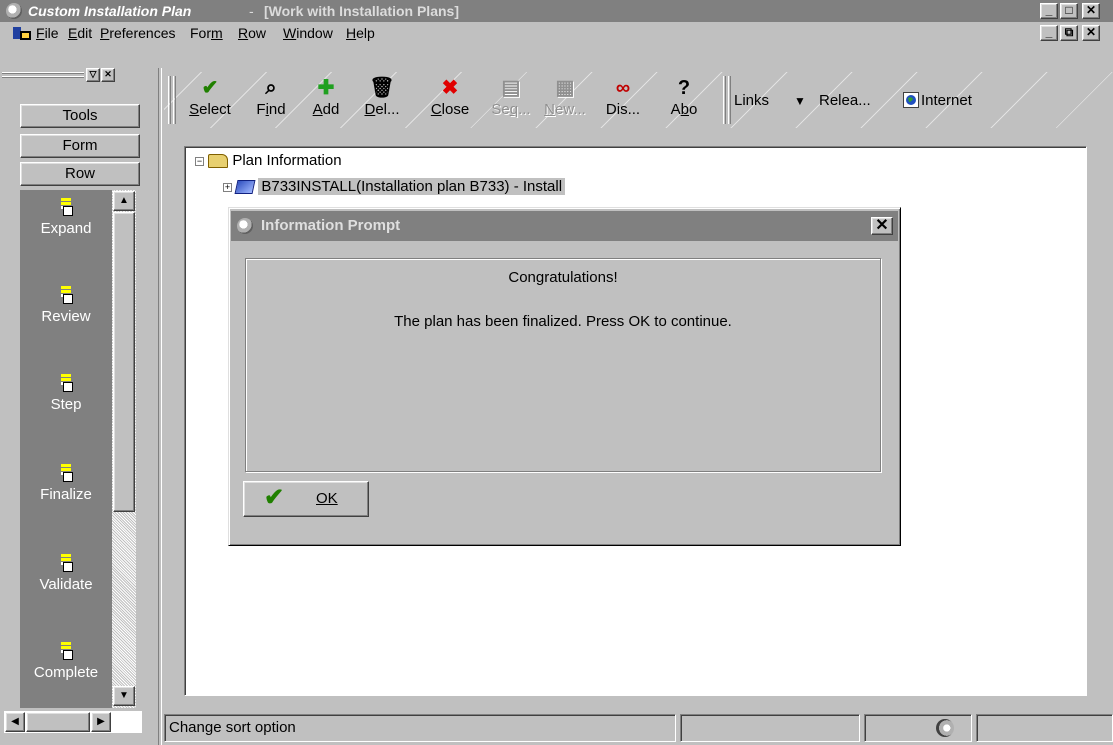 This screenshot has height=745, width=1113. I want to click on document-window-icon, so click(22, 33).